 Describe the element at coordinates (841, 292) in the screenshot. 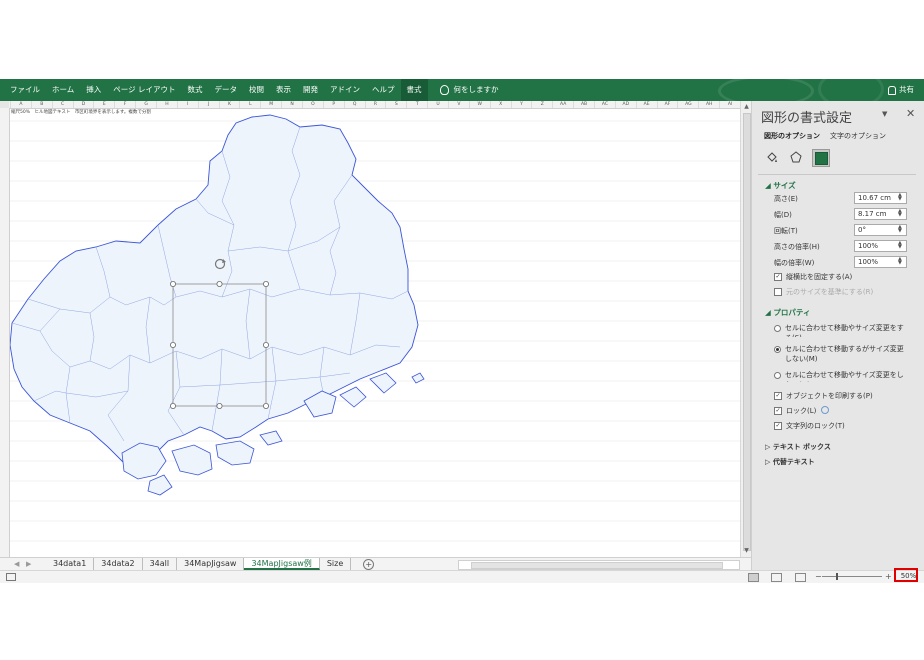

I see `relative-original-checkbox: 元のサイズを基準にする(R)` at that location.